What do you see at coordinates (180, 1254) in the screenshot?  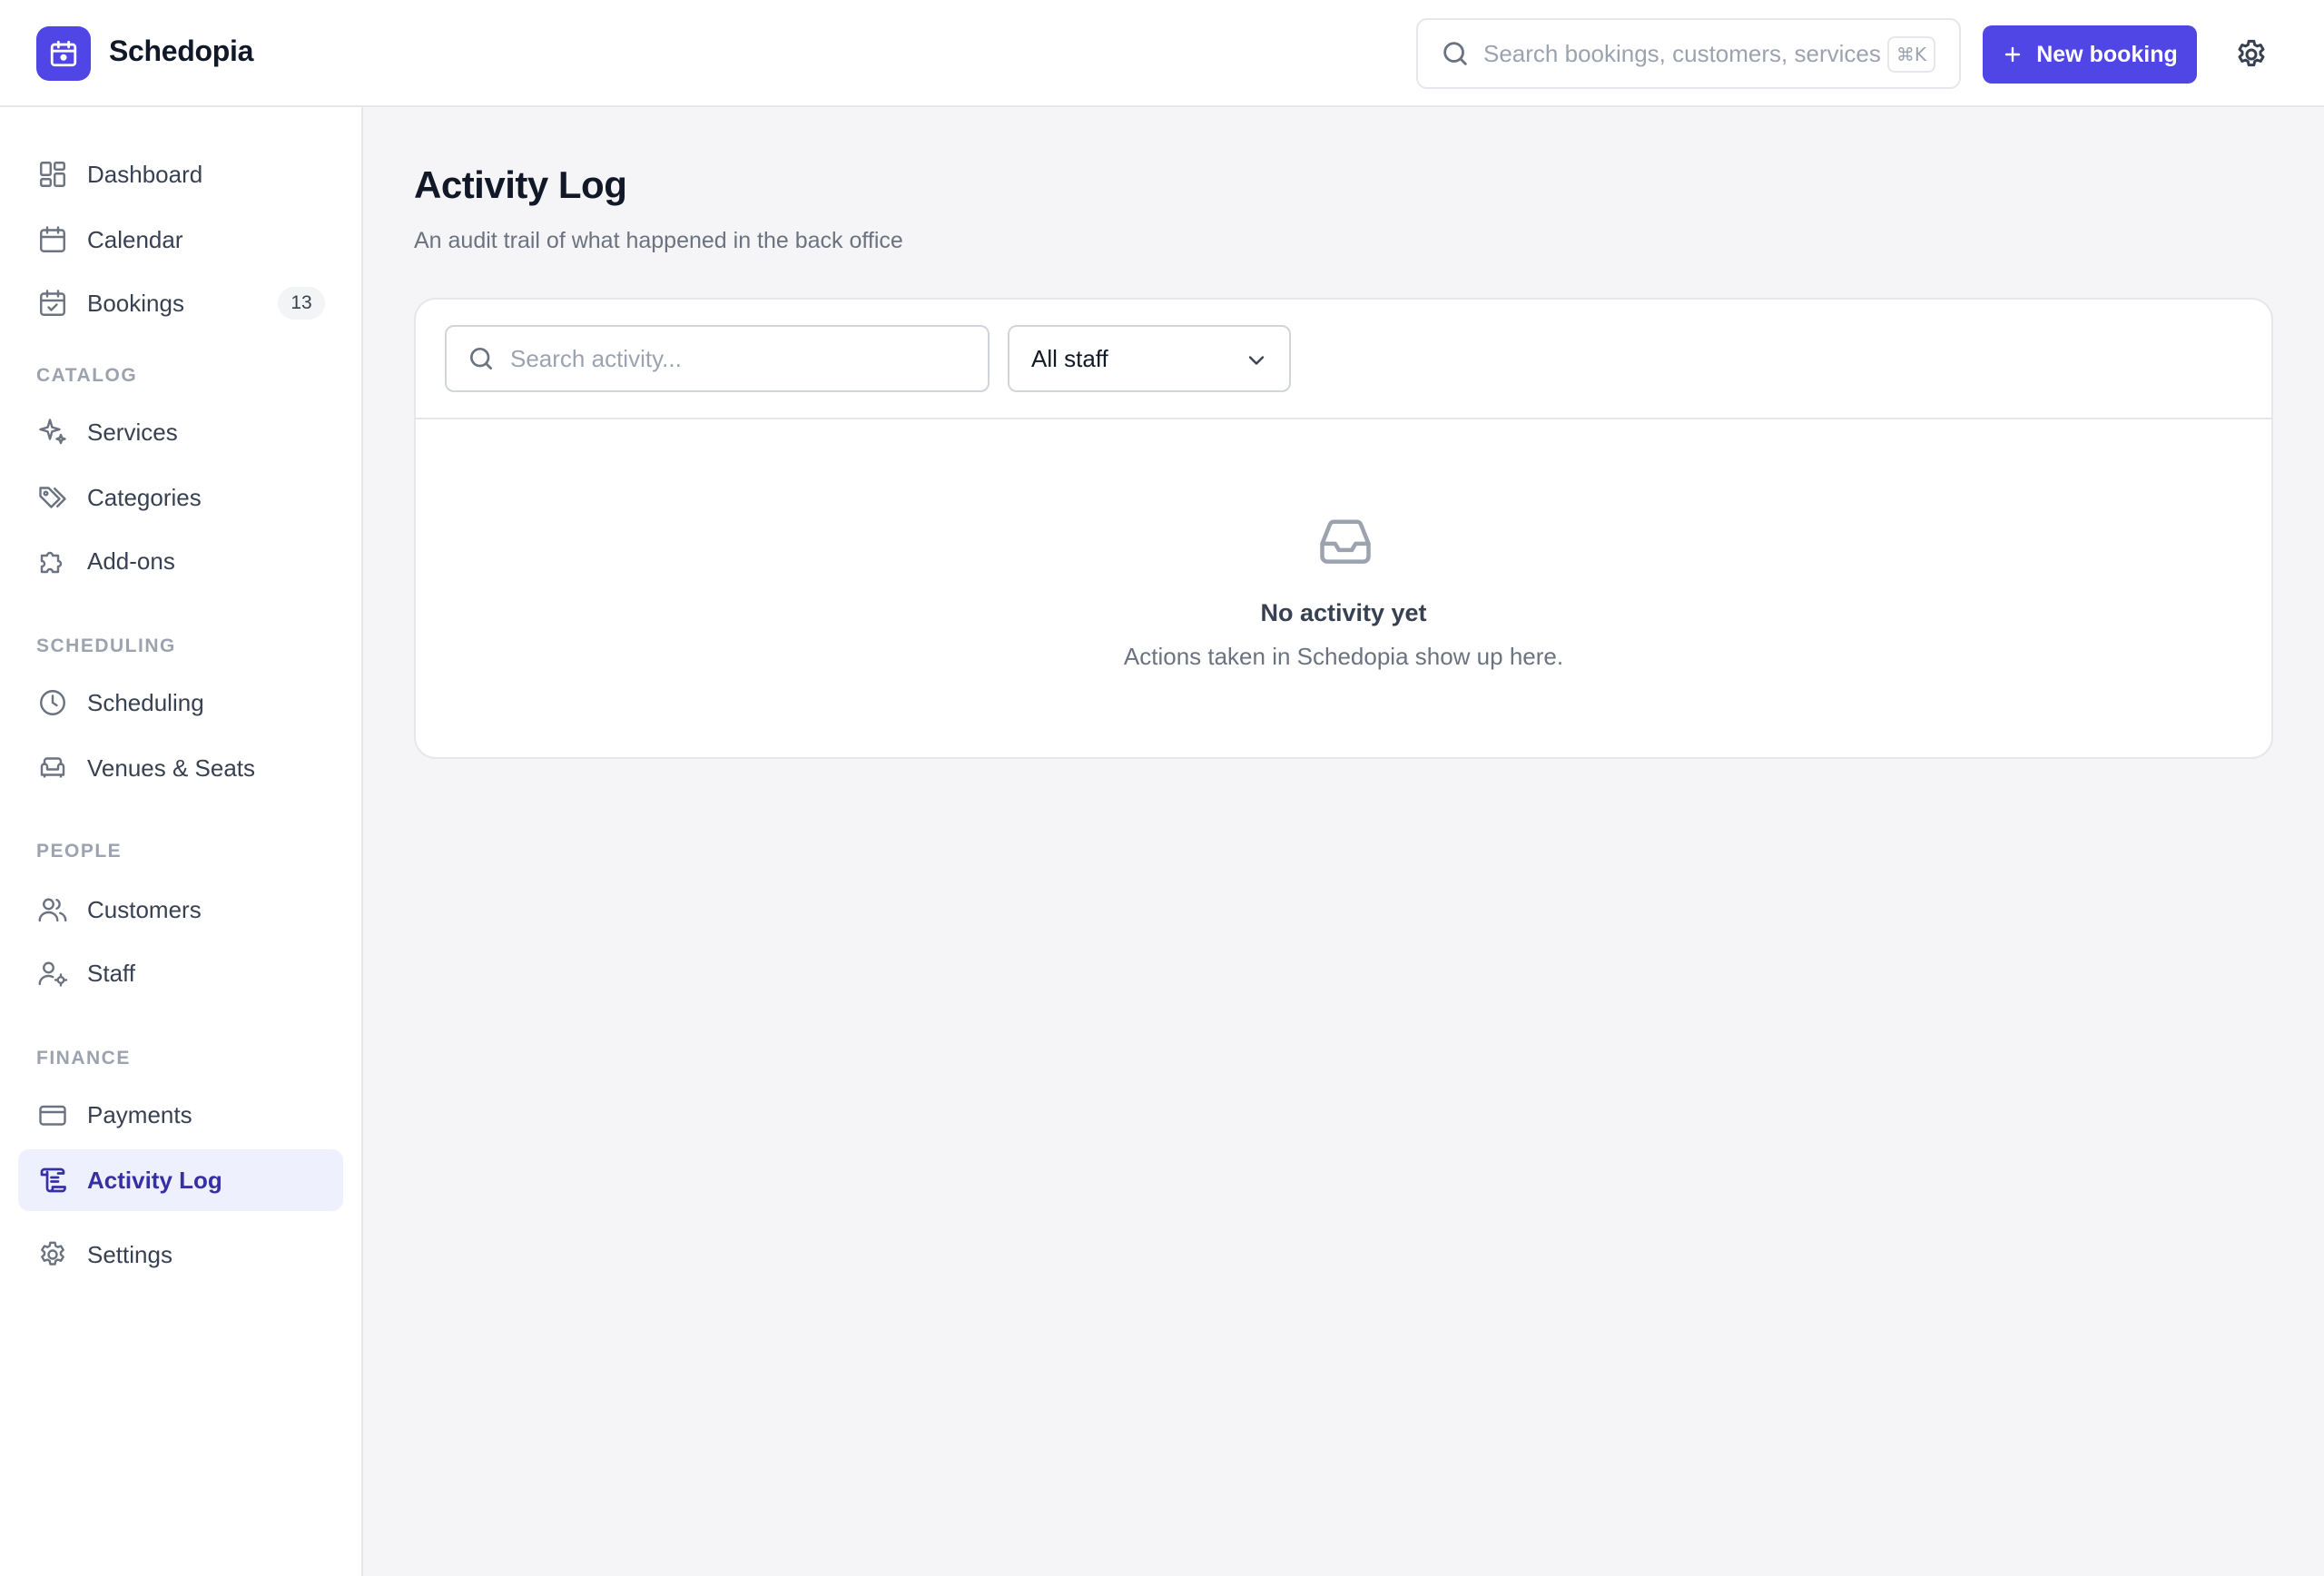 I see `sidebar-item-settings: Settings` at bounding box center [180, 1254].